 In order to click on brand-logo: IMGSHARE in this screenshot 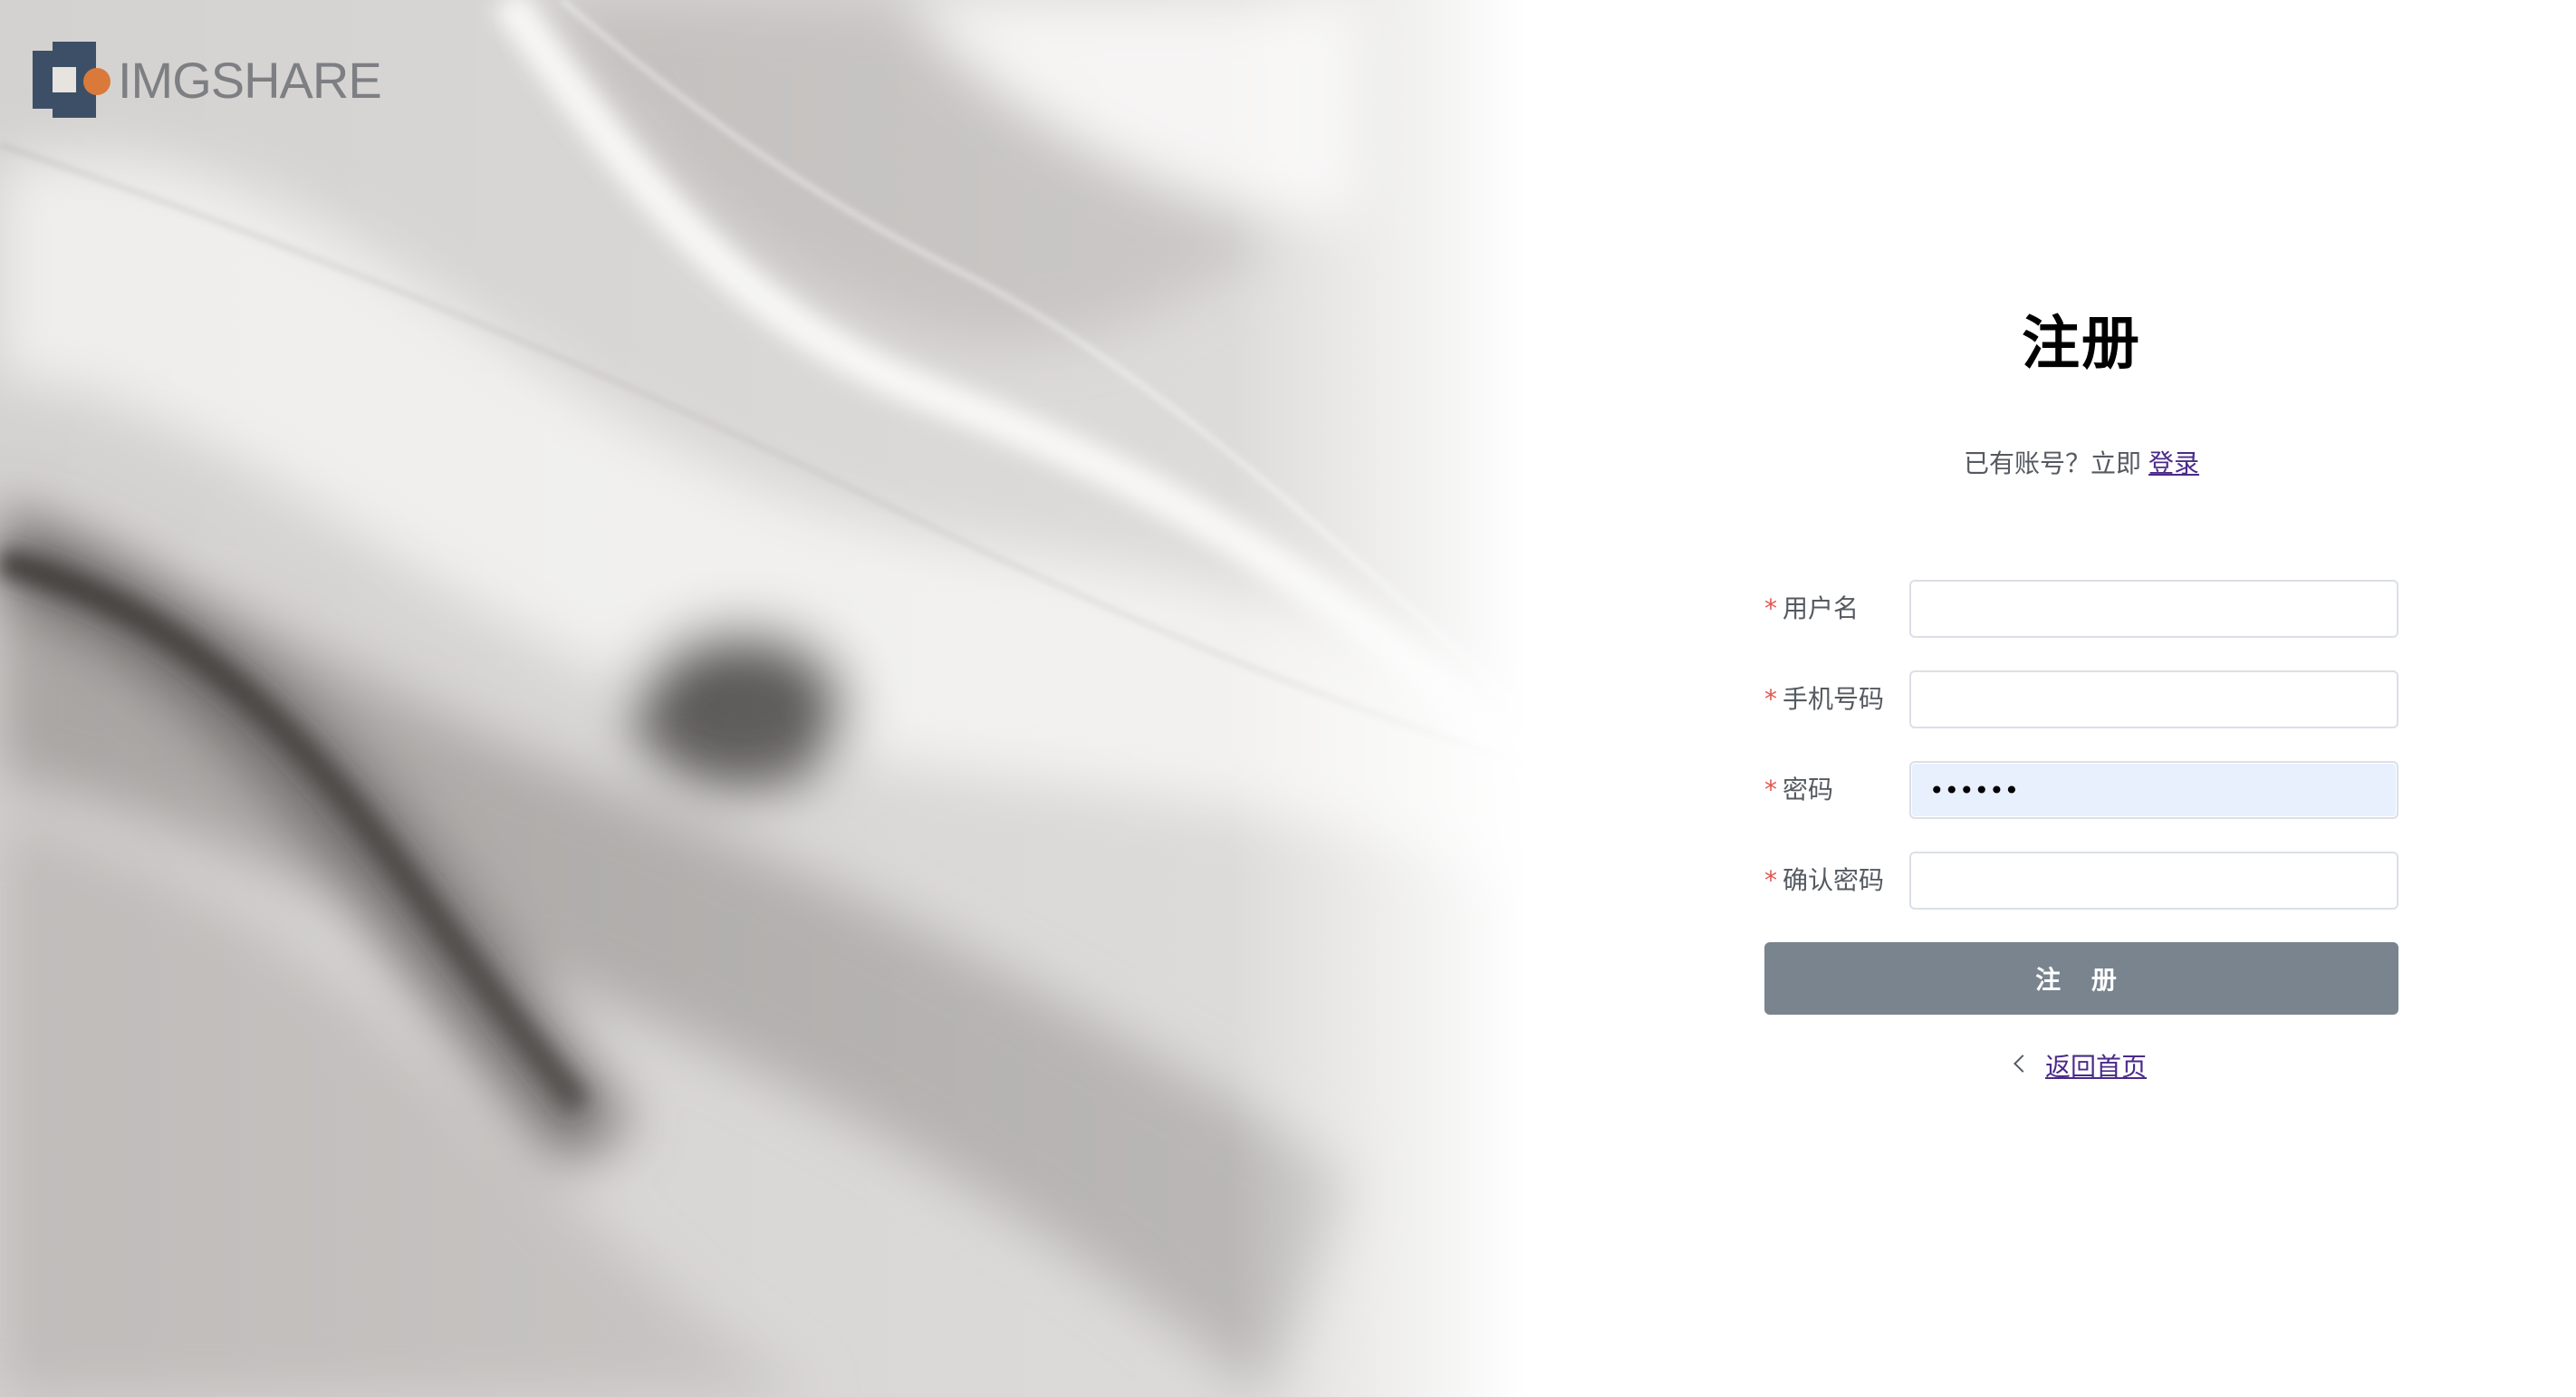, I will do `click(207, 80)`.